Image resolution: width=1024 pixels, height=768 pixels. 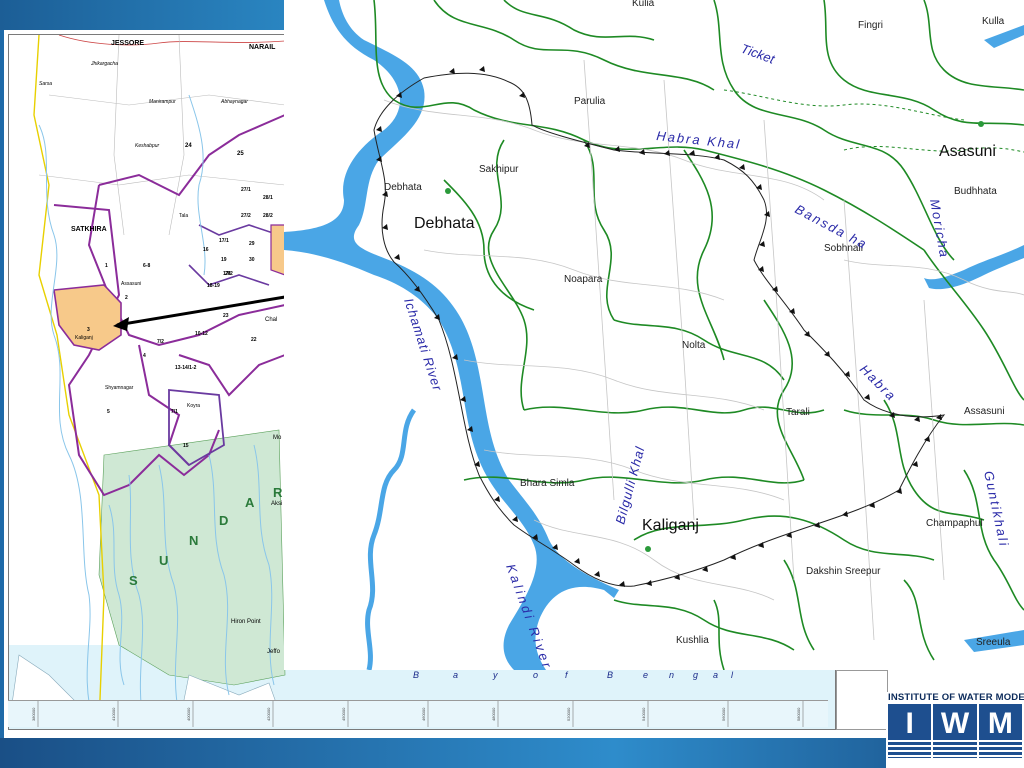 What do you see at coordinates (268, 216) in the screenshot?
I see `polder-label: 28/2` at bounding box center [268, 216].